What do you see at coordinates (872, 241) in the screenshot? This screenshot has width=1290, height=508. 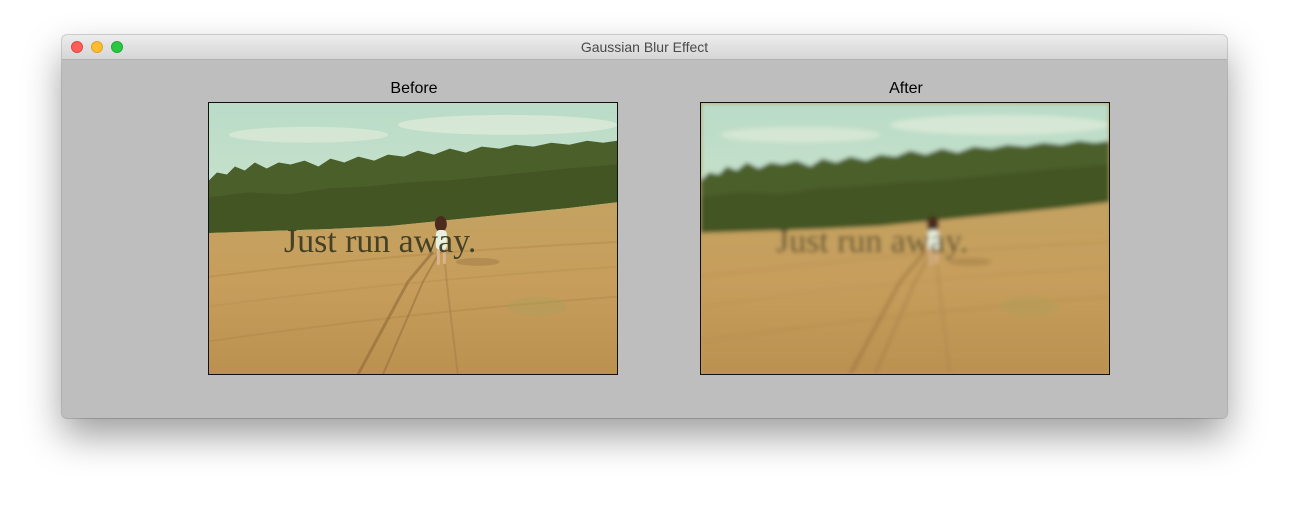 I see `after-caption: Just run away.` at bounding box center [872, 241].